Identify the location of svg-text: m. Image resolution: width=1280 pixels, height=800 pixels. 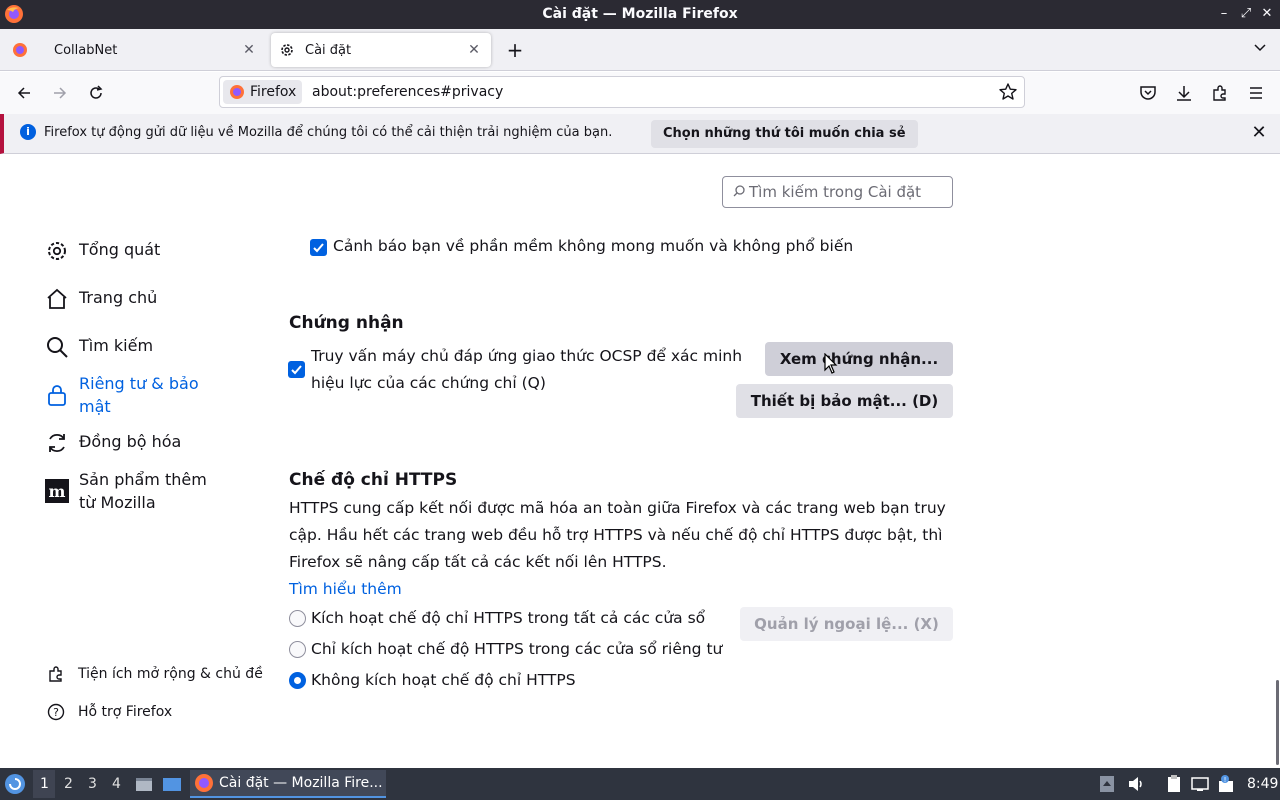
(57, 491).